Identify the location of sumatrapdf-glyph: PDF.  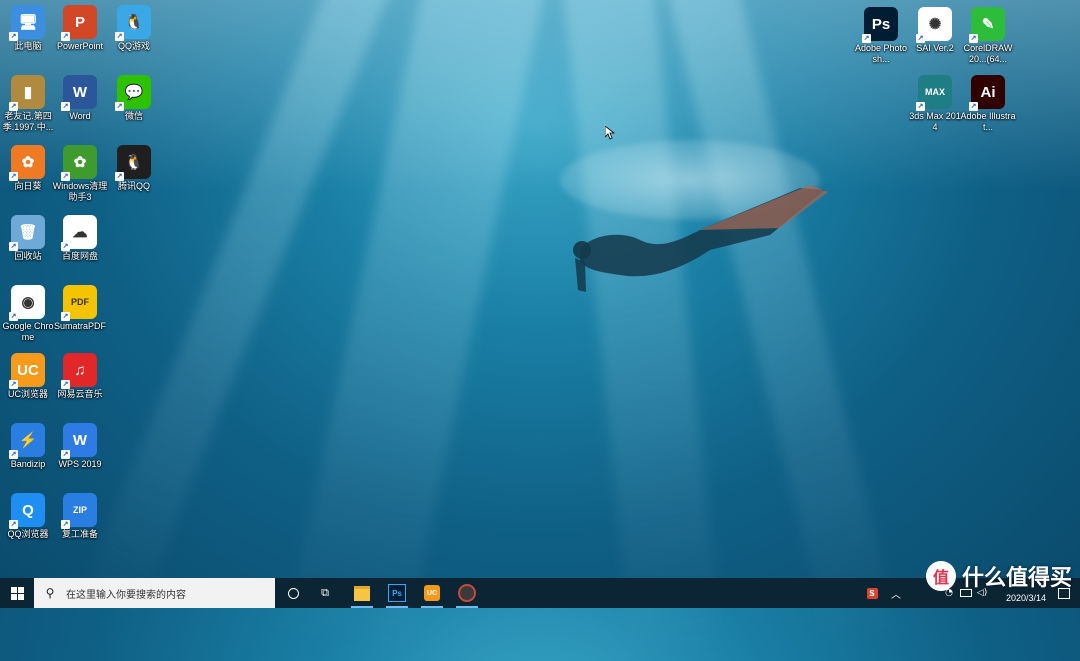
(80, 302).